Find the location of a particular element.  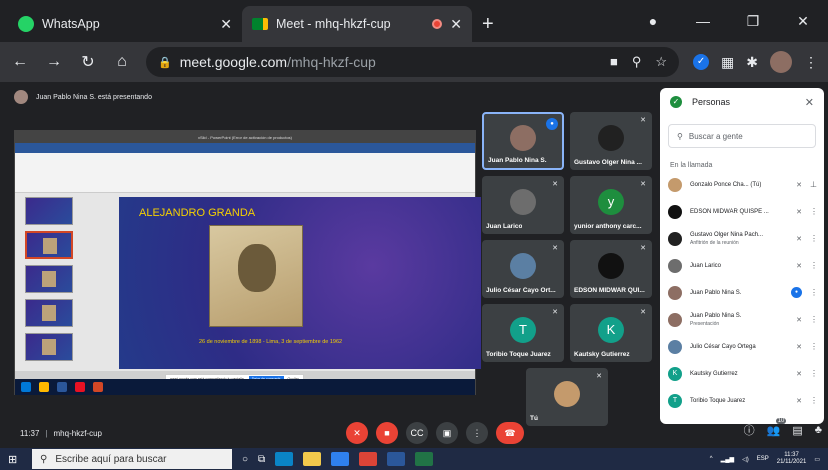

shield-check-icon: ✓ is located at coordinates (676, 102).